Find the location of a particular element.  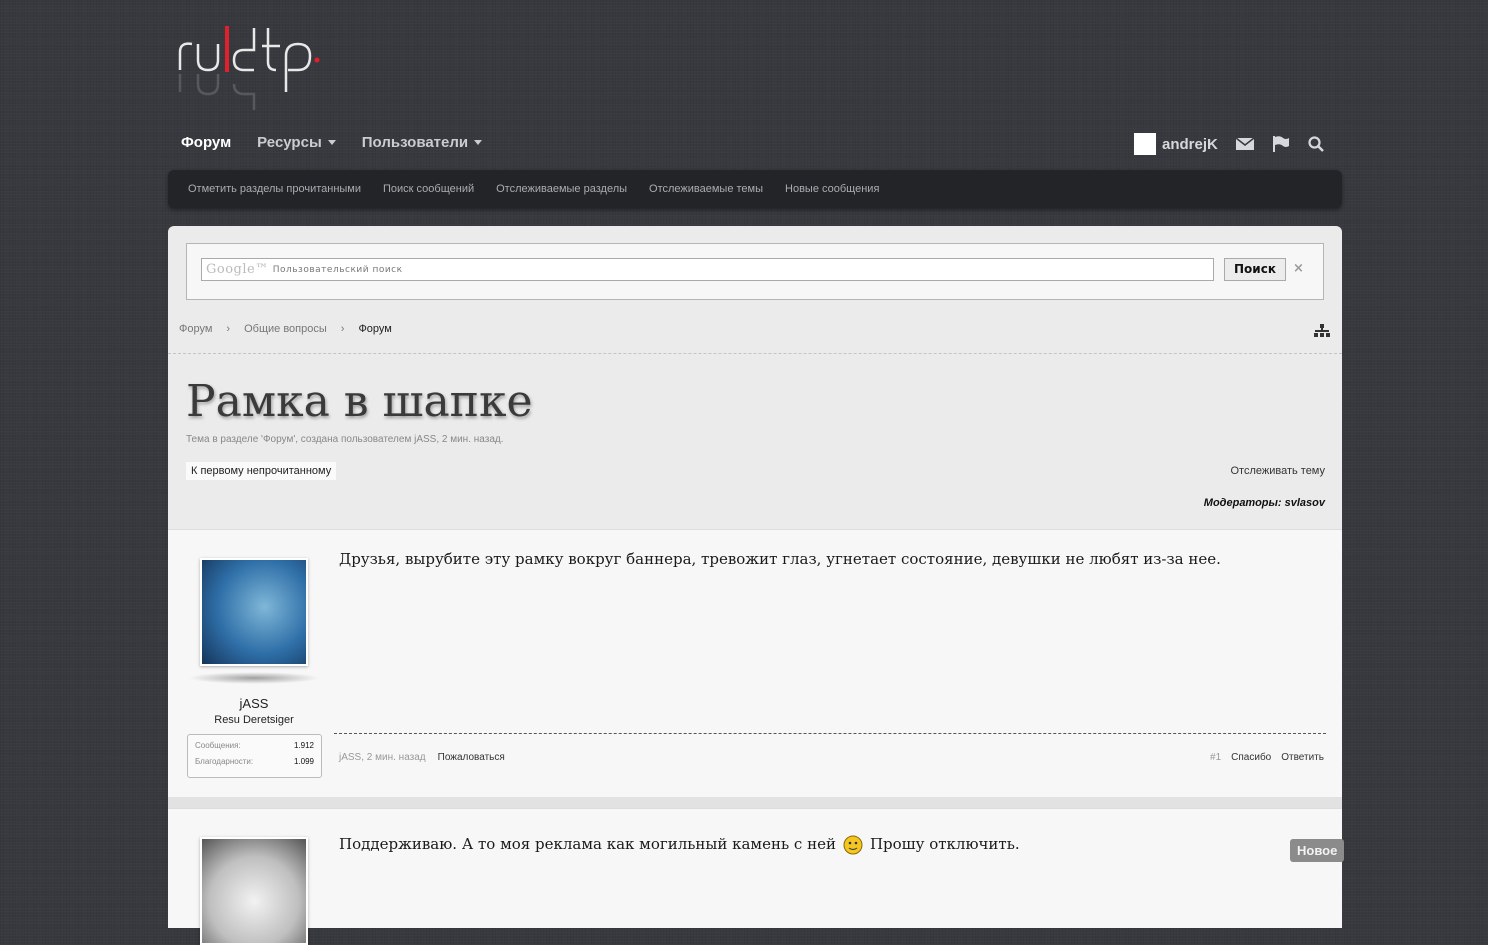

message-text: Прошу отключить. is located at coordinates (944, 844).